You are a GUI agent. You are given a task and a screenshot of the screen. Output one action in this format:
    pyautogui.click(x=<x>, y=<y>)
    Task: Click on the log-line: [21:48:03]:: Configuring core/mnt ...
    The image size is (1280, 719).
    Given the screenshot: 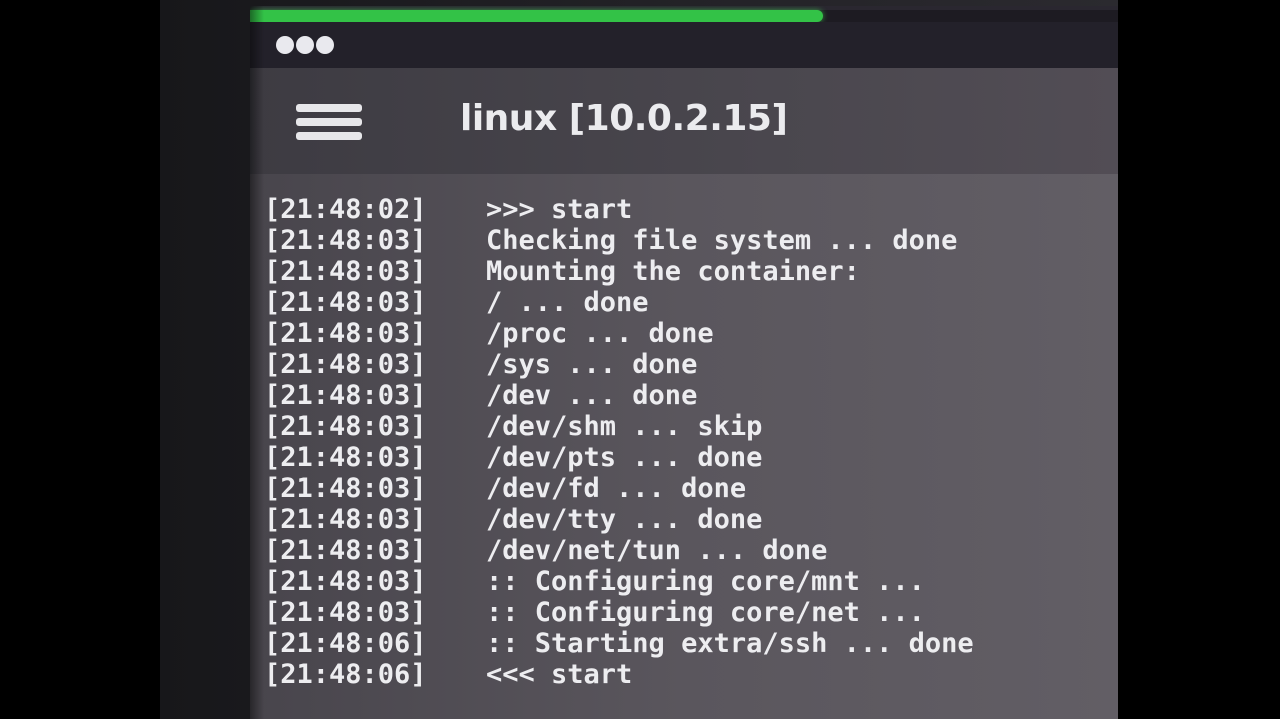 What is the action you would take?
    pyautogui.click(x=619, y=581)
    